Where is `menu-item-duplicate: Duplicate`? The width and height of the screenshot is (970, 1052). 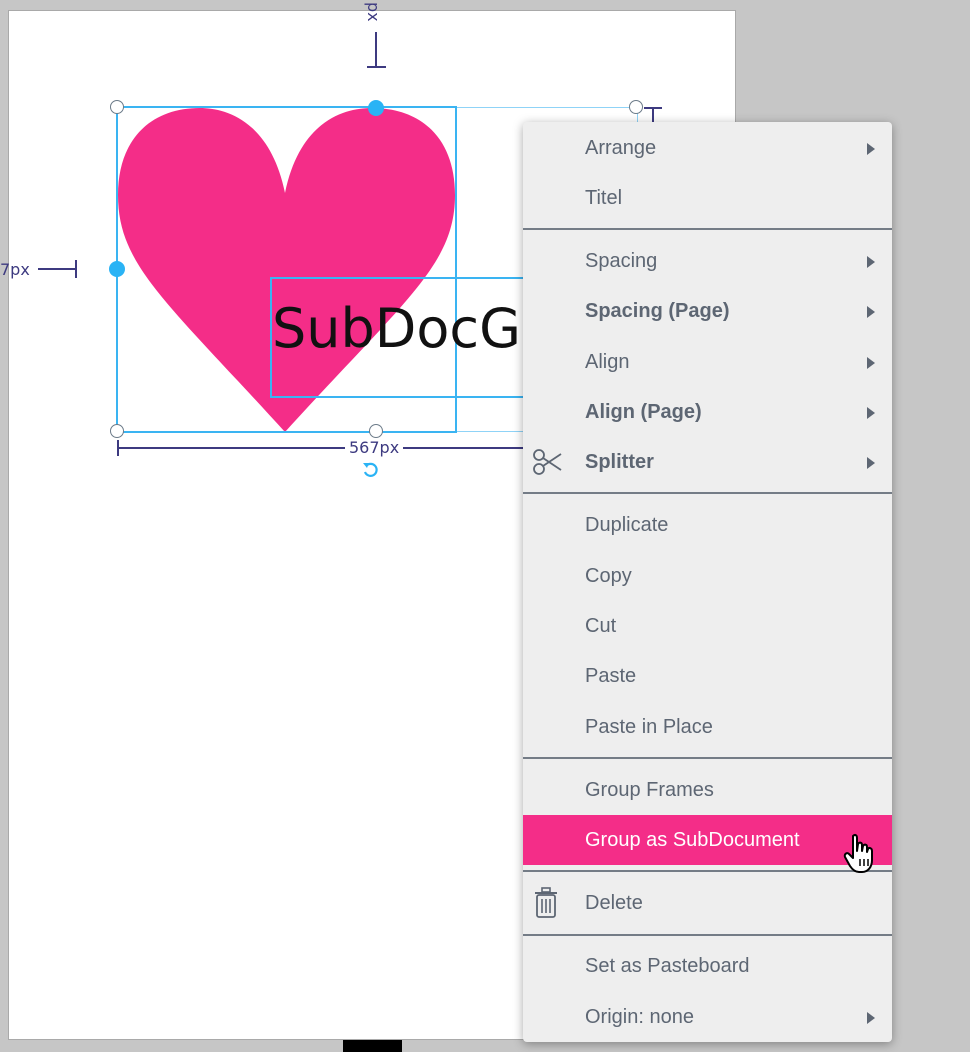
menu-item-duplicate: Duplicate is located at coordinates (707, 525).